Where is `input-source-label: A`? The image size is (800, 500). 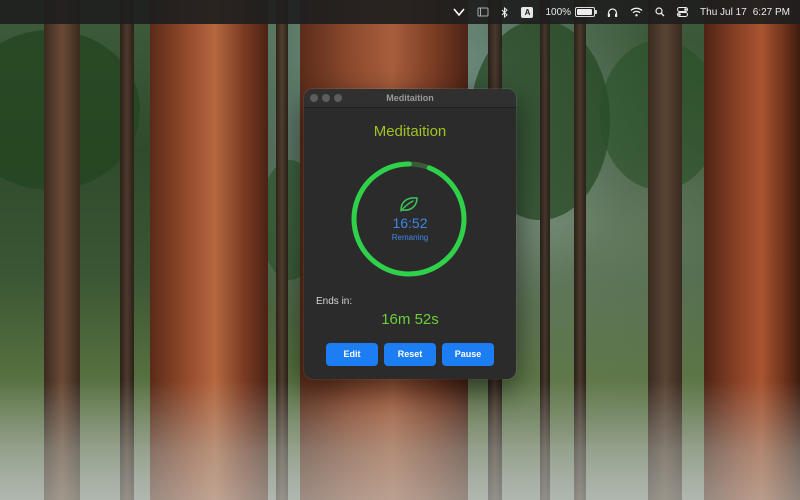
input-source-label: A is located at coordinates (527, 12).